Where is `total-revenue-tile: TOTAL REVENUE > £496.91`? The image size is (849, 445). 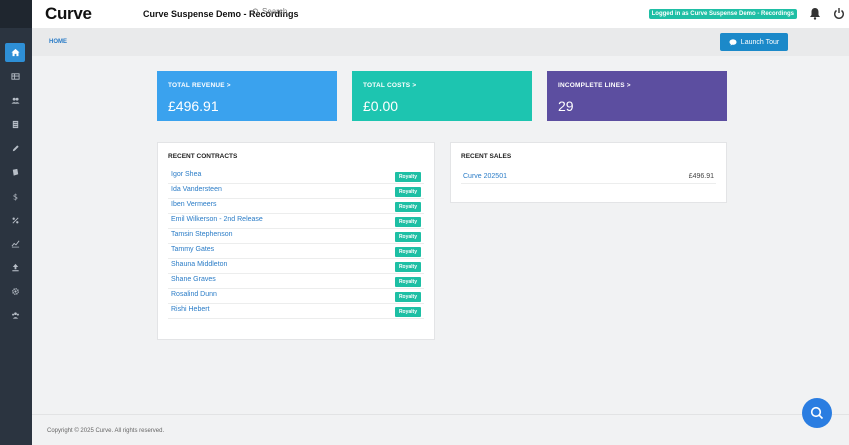 total-revenue-tile: TOTAL REVENUE > £496.91 is located at coordinates (247, 96).